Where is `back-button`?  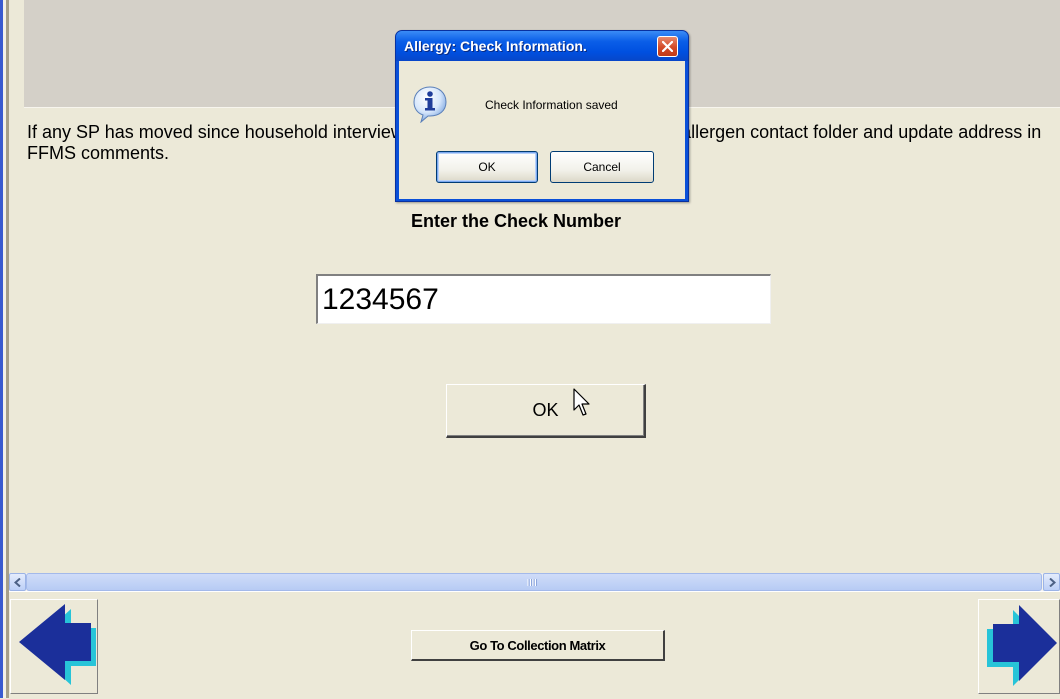
back-button is located at coordinates (54, 646).